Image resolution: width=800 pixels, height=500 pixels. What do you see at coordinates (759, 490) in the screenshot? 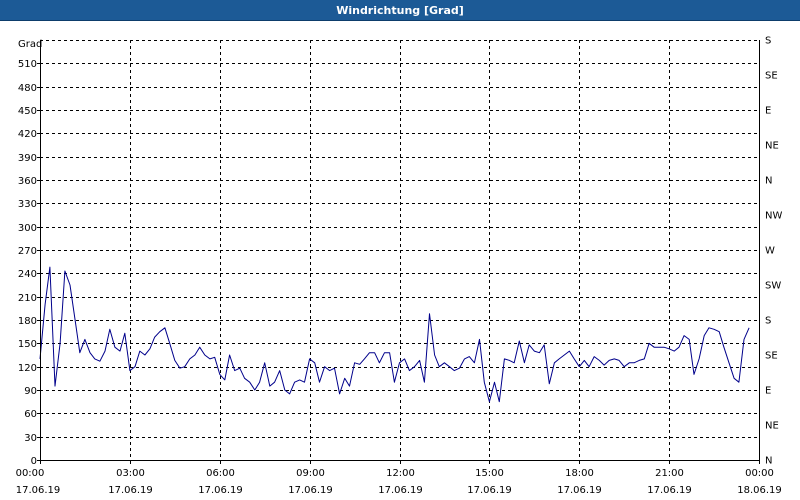
I see `x-tick-date: 18.06.19` at bounding box center [759, 490].